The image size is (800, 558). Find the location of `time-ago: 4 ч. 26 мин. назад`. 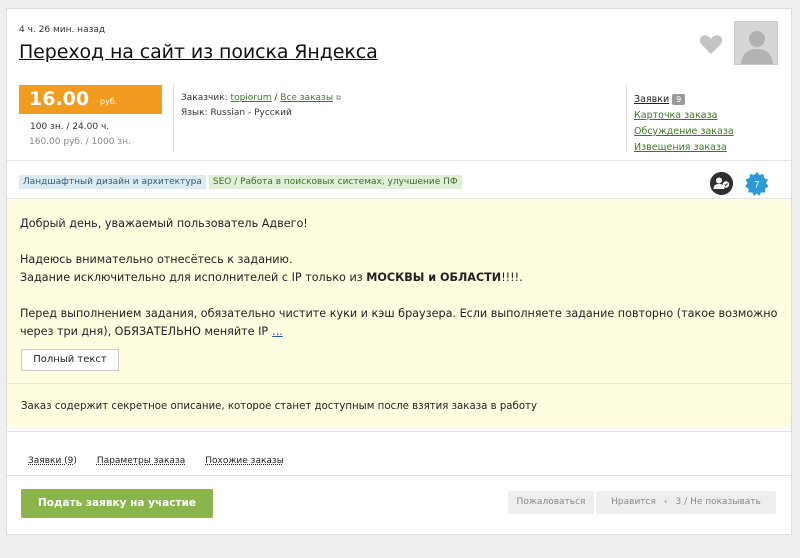

time-ago: 4 ч. 26 мин. назад is located at coordinates (62, 30).